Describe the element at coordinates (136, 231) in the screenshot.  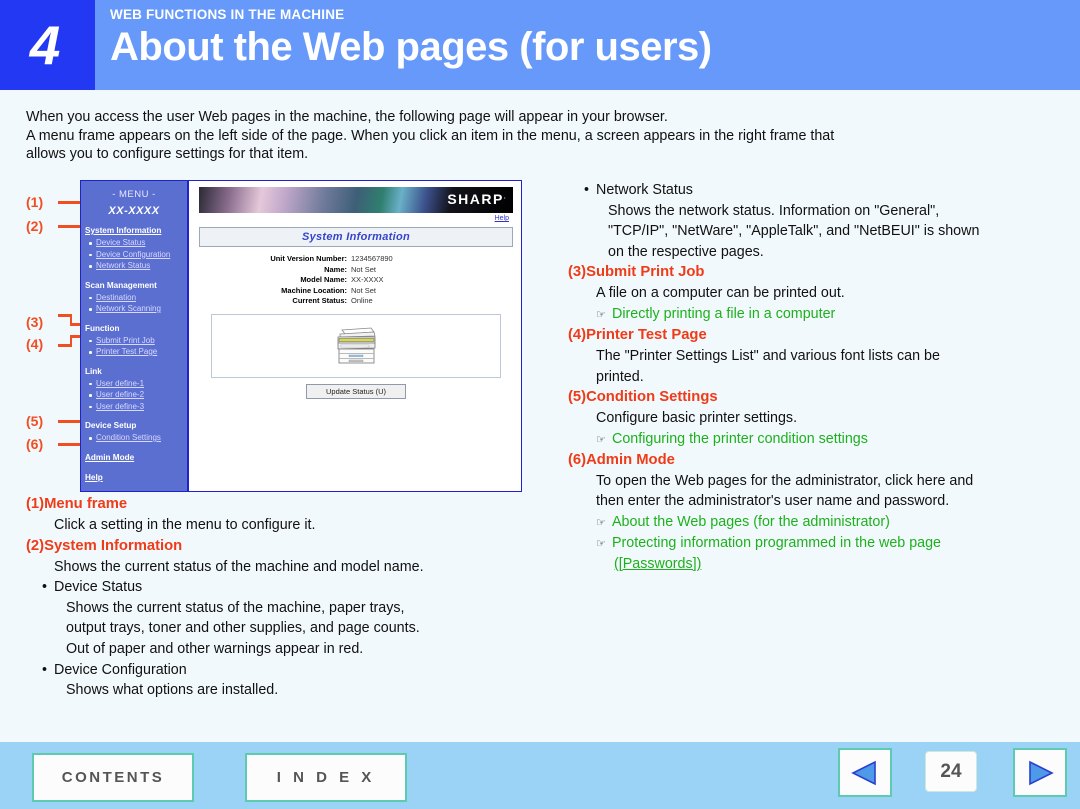
I see `menu-heading-system-information: System Information` at that location.